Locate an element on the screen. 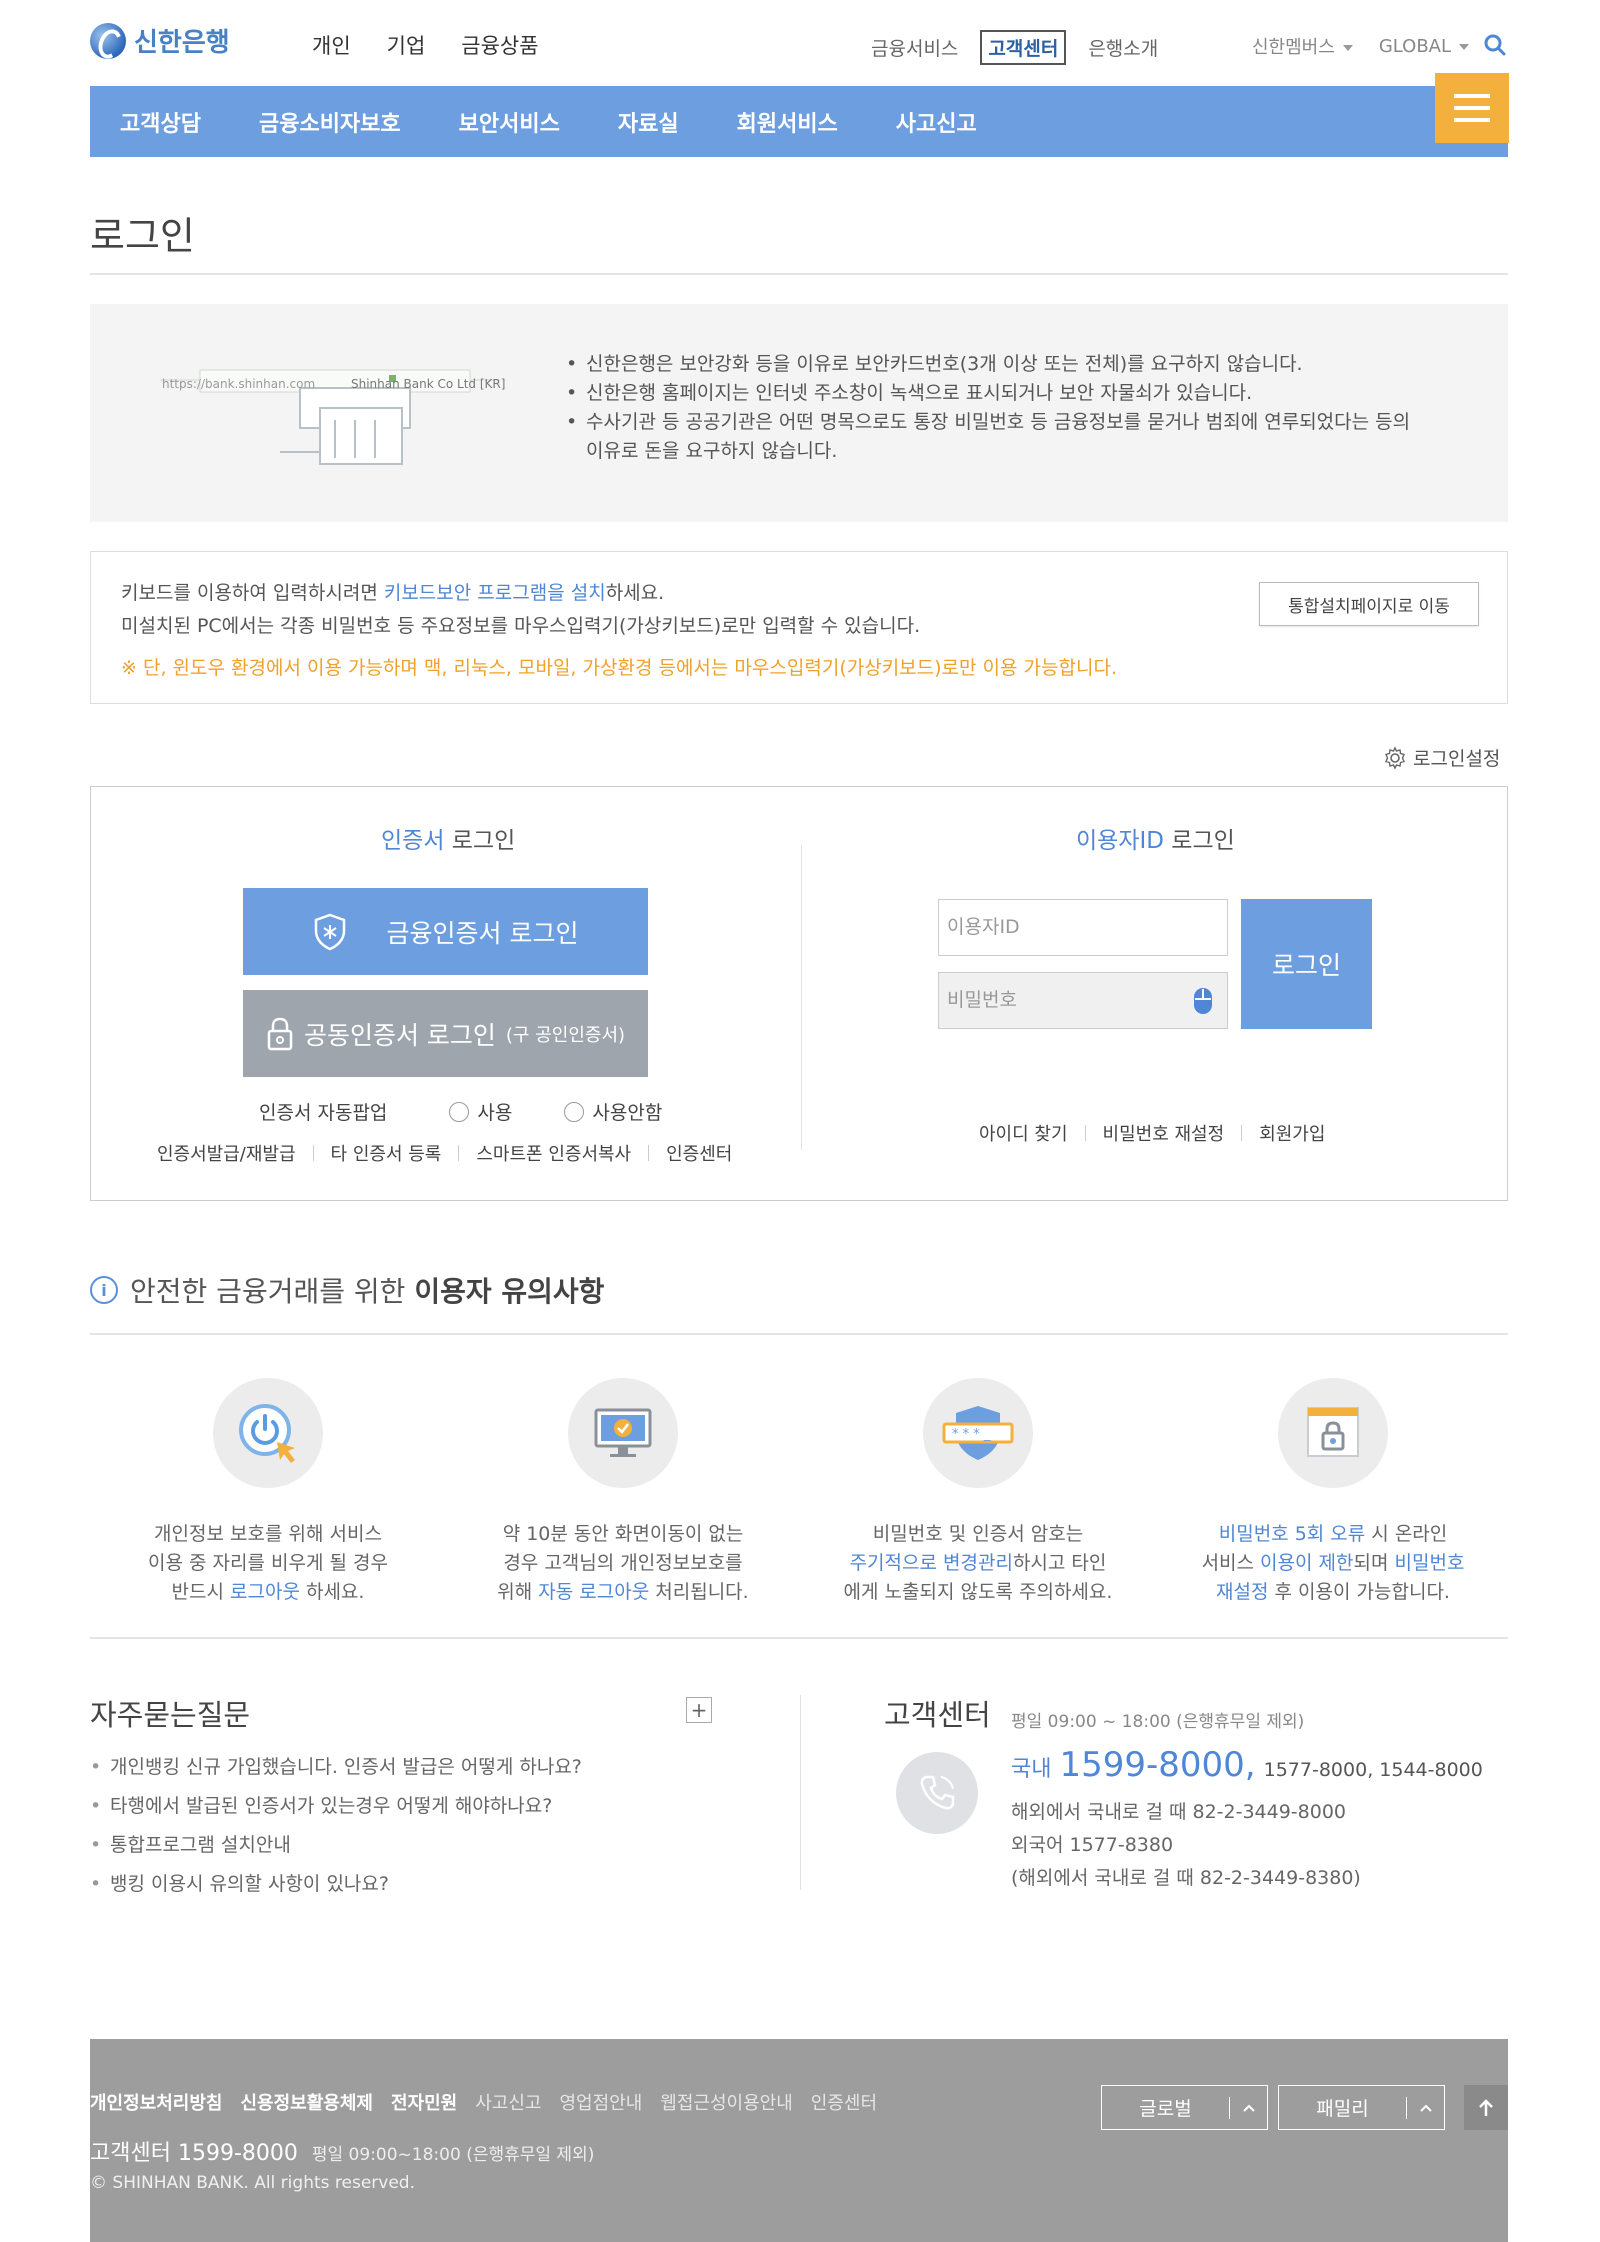  finance-cert-login-button: 금융인증서 로그인 is located at coordinates (445, 931).